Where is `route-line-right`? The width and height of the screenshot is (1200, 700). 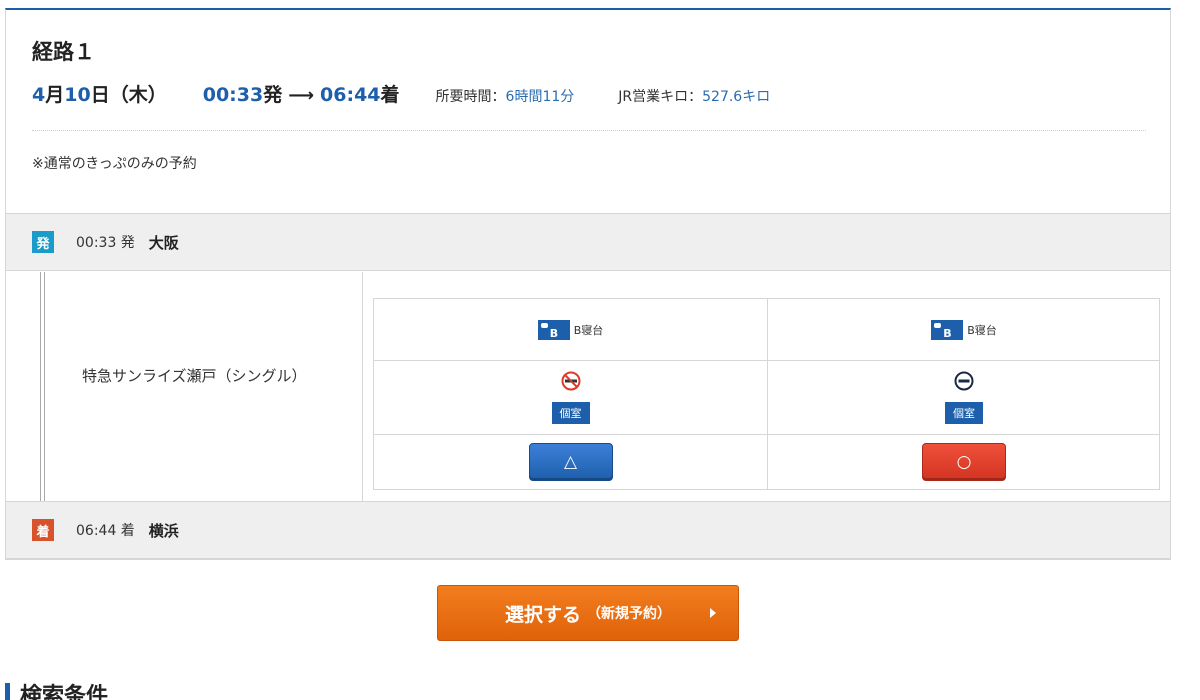
route-line-right is located at coordinates (44, 386).